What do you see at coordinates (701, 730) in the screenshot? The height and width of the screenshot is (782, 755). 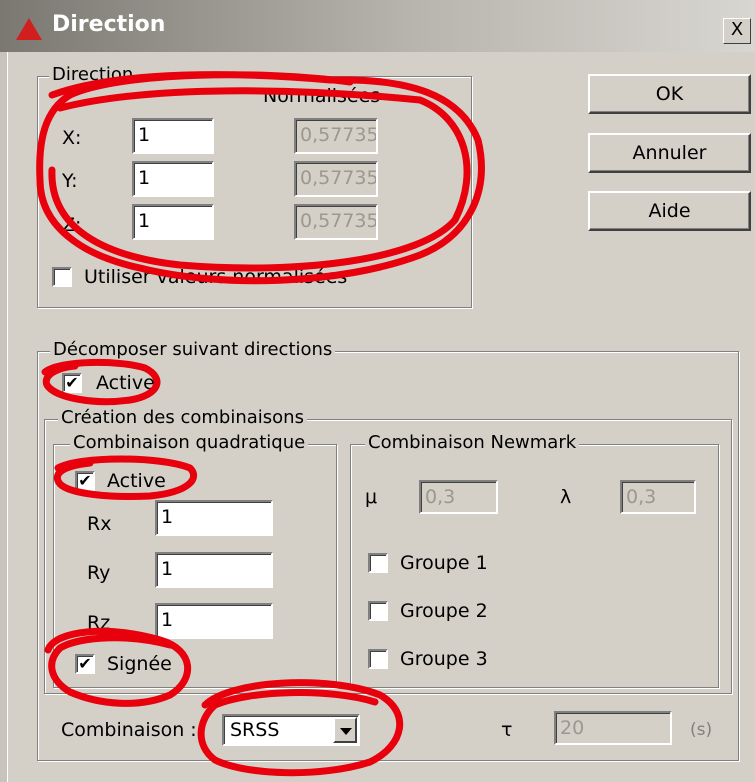 I see `tau-unit: (s)` at bounding box center [701, 730].